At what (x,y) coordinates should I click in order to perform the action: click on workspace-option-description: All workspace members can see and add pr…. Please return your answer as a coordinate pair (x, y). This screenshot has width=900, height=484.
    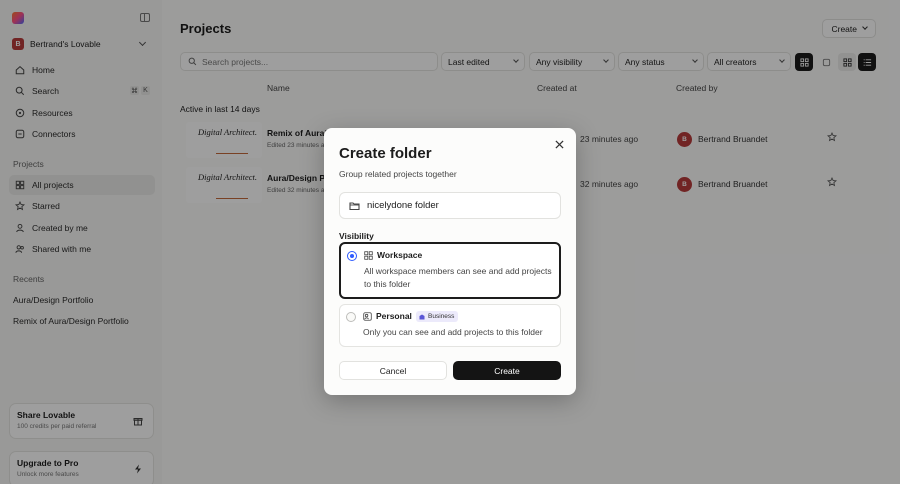
    Looking at the image, I should click on (458, 277).